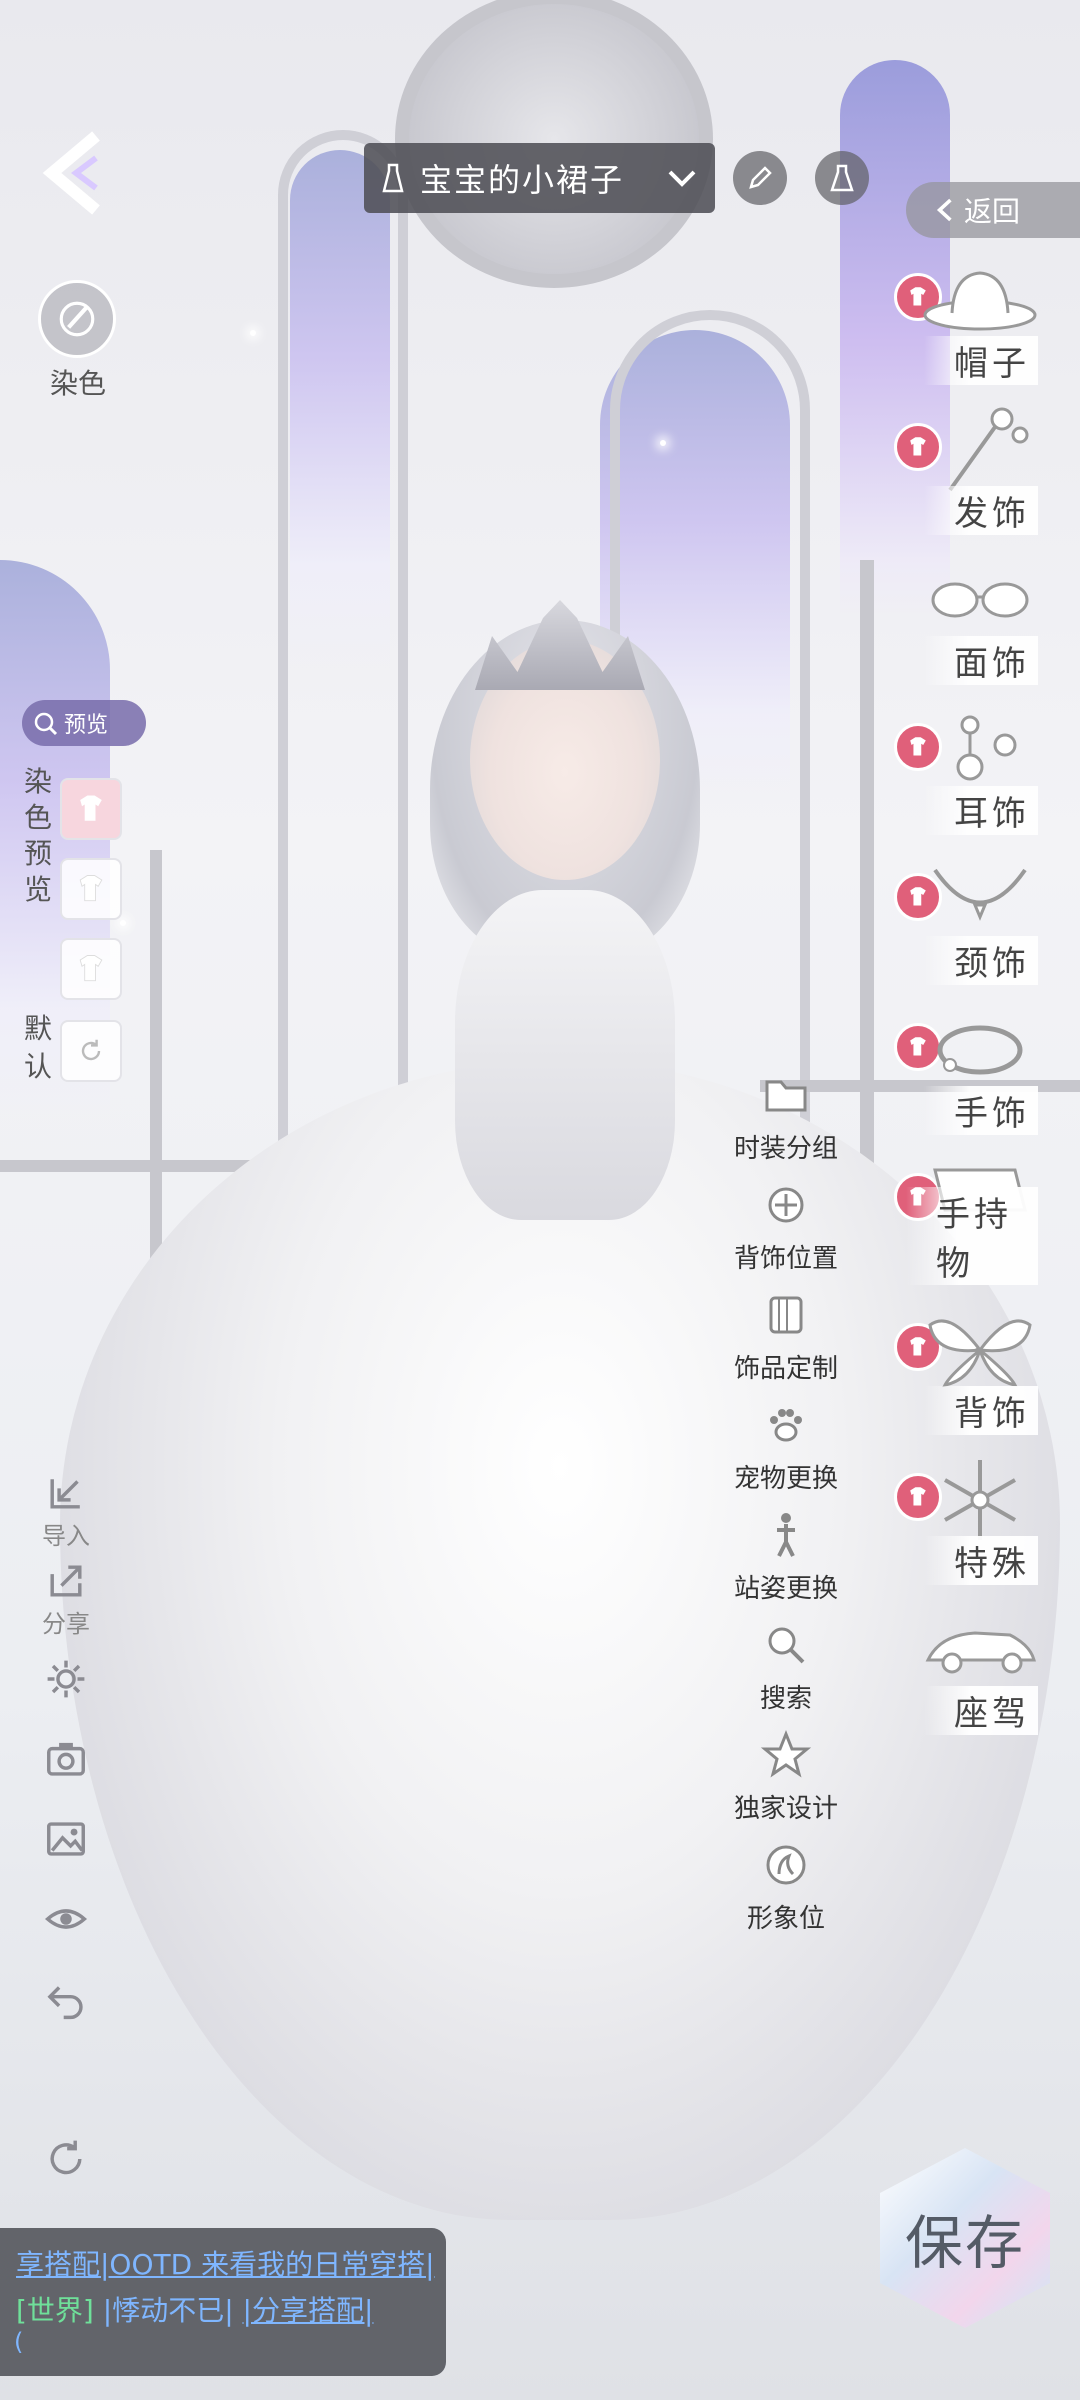 The image size is (1080, 2400). What do you see at coordinates (981, 660) in the screenshot?
I see `category-label: 面饰` at bounding box center [981, 660].